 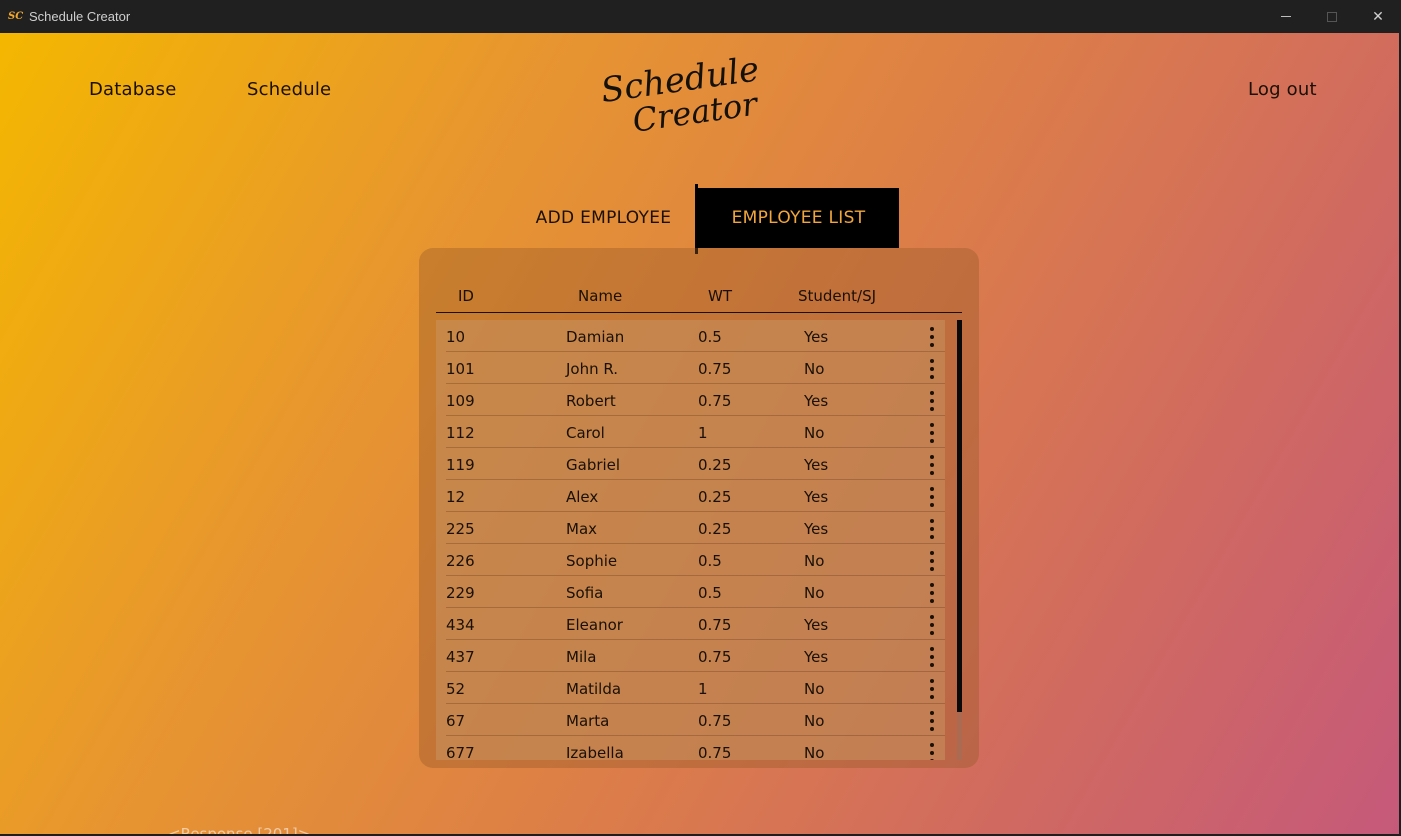 I want to click on column-header-student: Student/SJ, so click(x=837, y=296).